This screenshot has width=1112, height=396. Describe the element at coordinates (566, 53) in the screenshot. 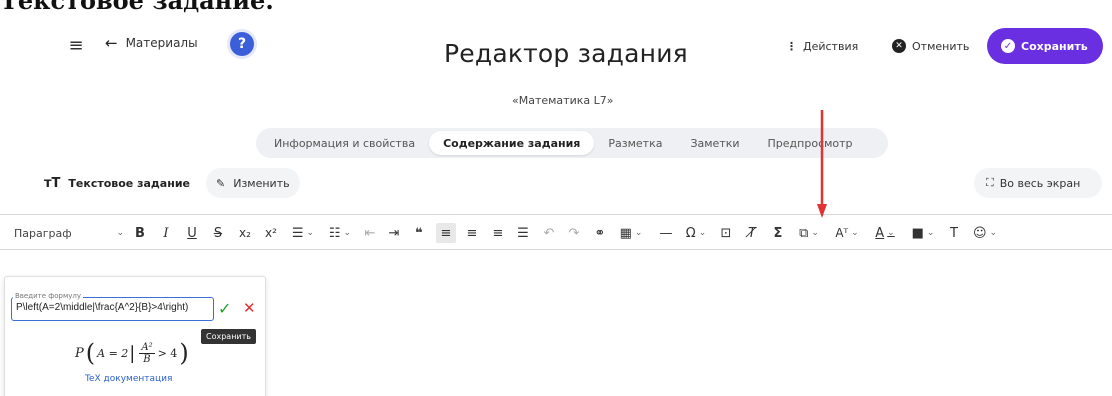

I see `page-title: Редактор задания` at that location.